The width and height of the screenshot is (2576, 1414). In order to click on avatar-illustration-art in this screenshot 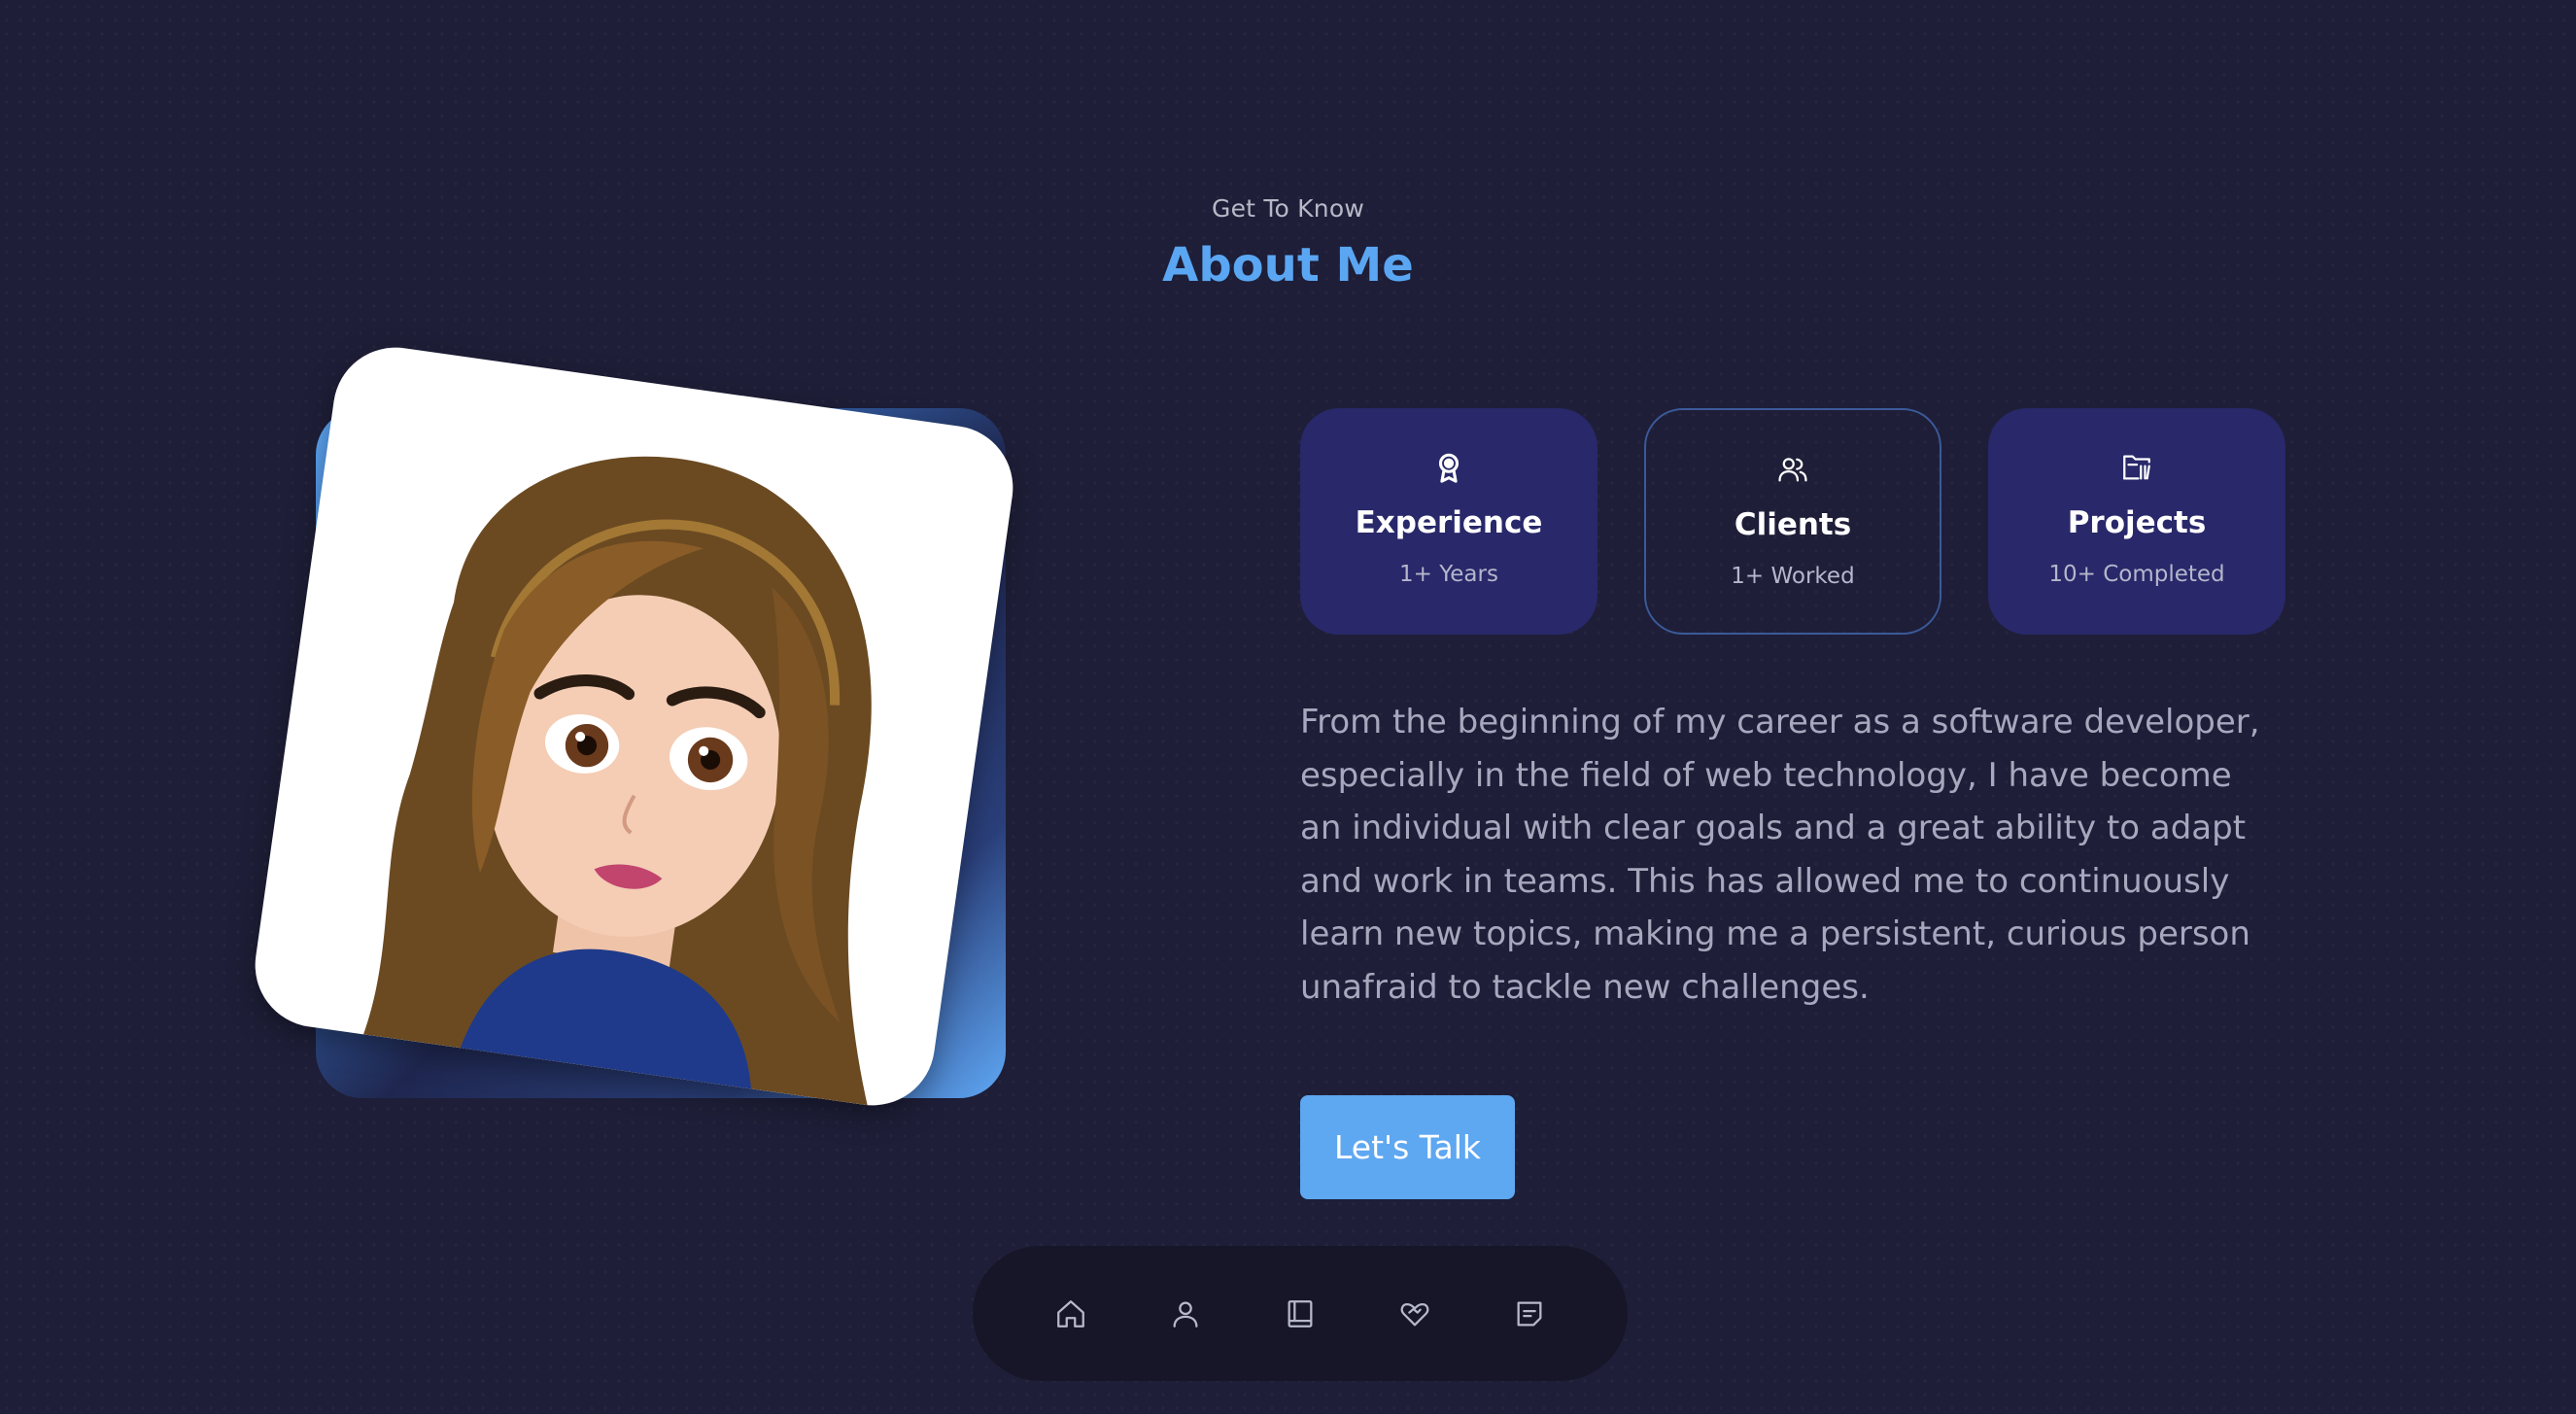, I will do `click(617, 781)`.